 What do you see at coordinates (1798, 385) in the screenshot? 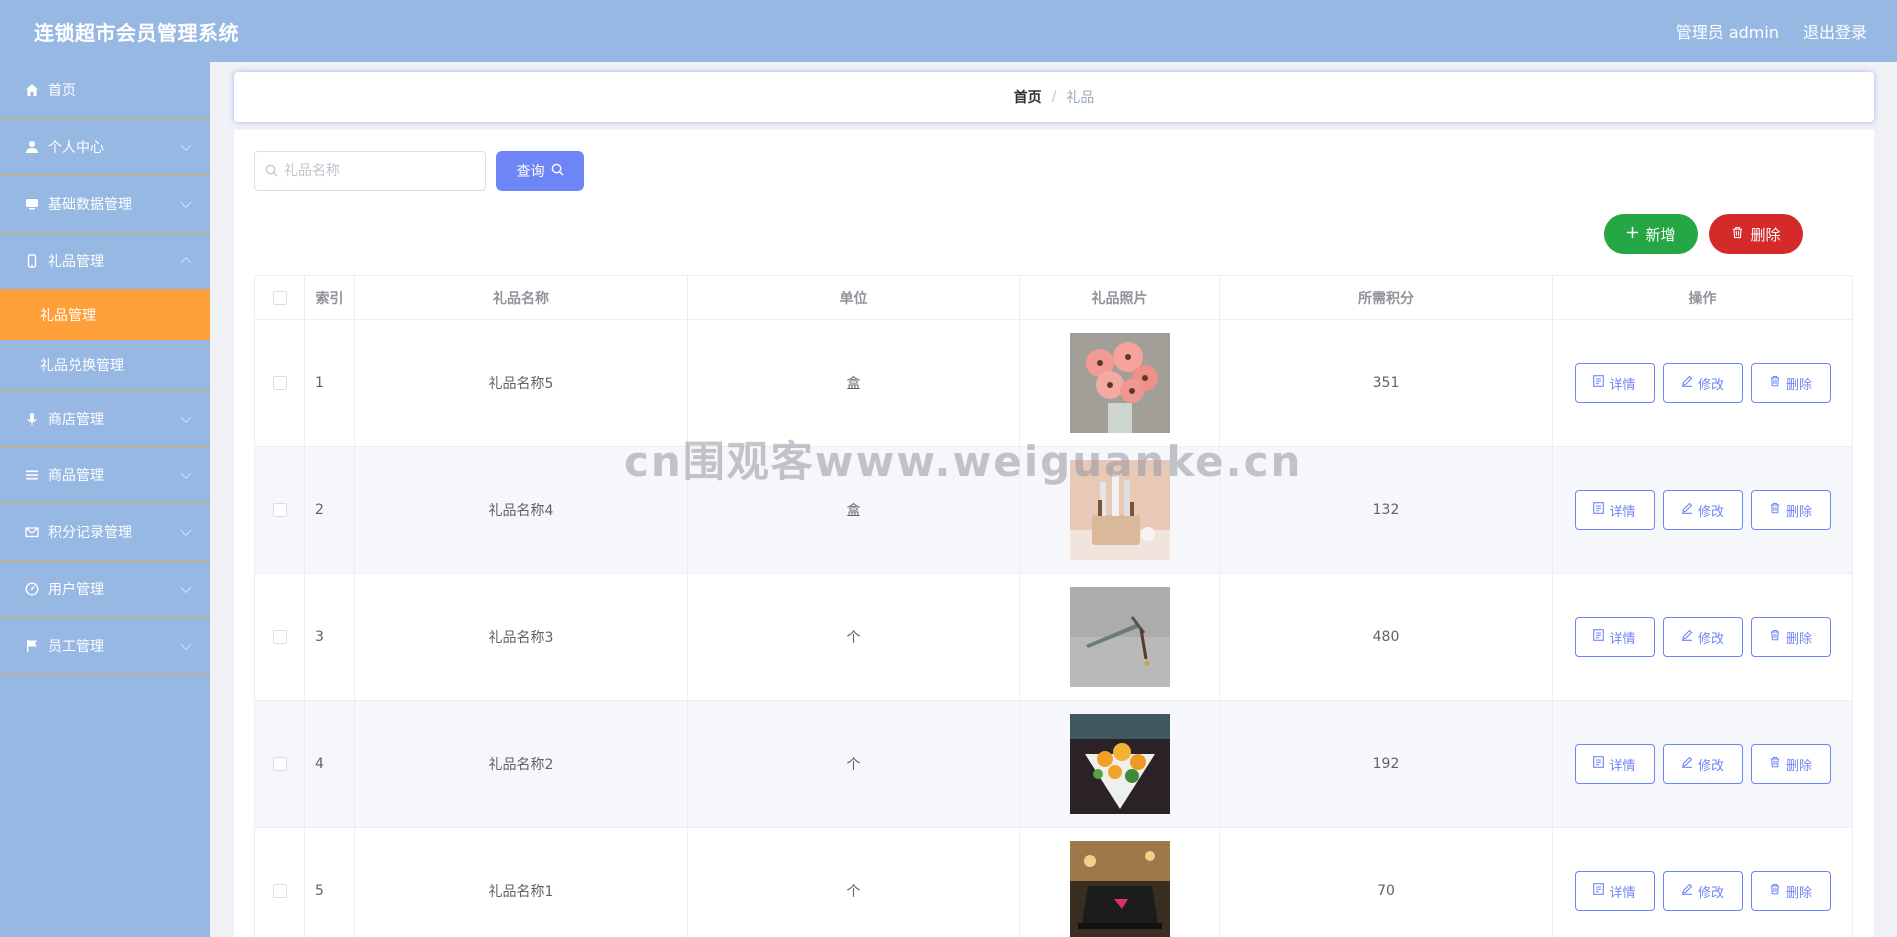
I see `delete-button-label: 删除` at bounding box center [1798, 385].